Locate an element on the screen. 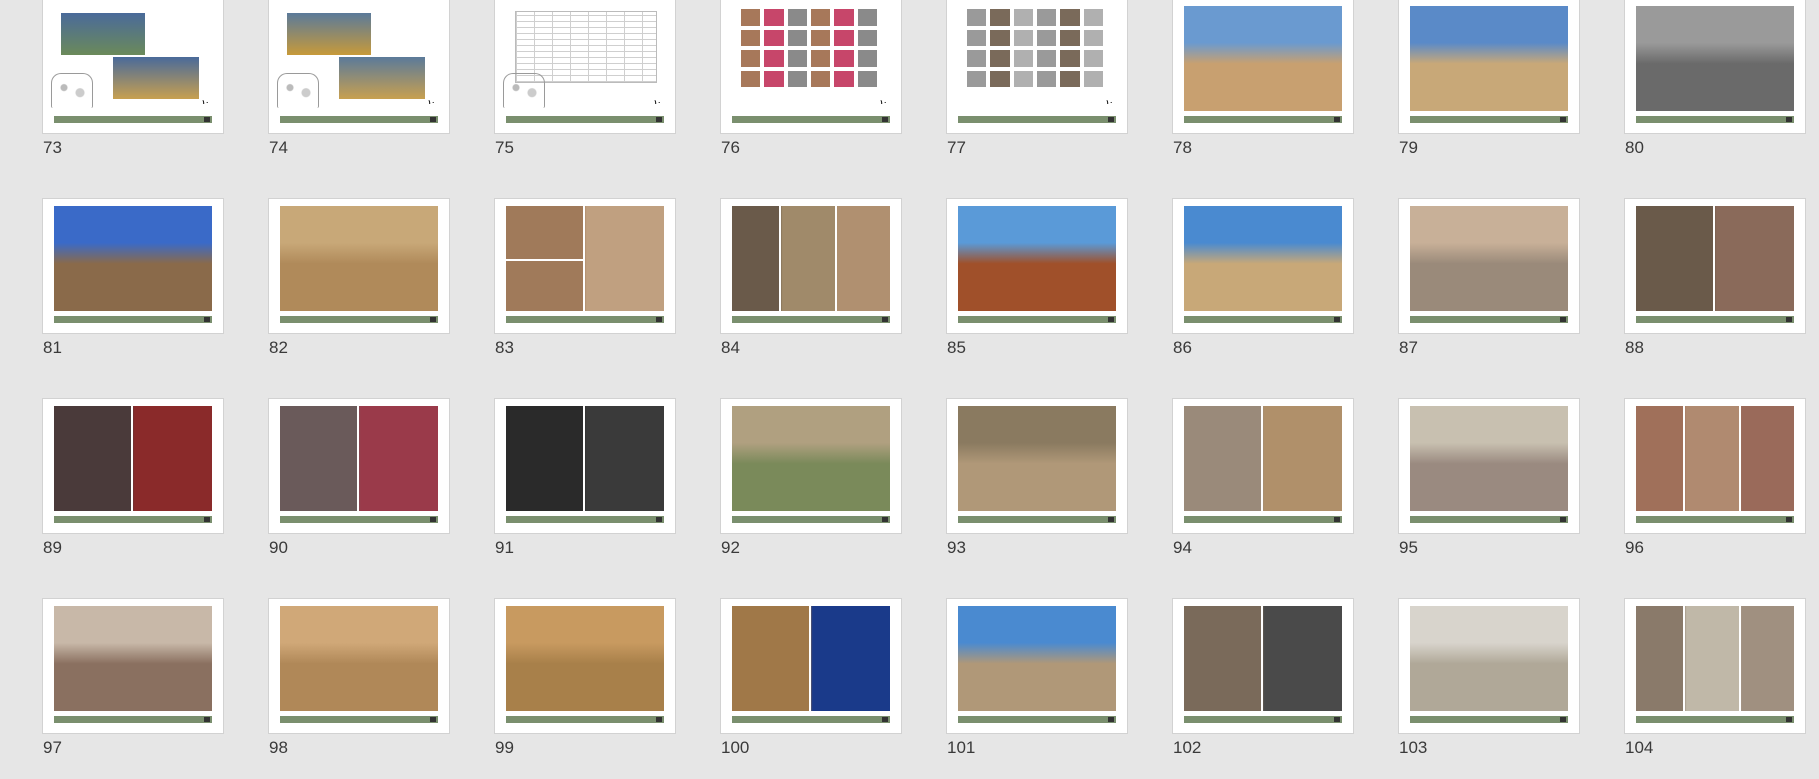 This screenshot has height=779, width=1819. slide-number-label: 76 is located at coordinates (730, 148).